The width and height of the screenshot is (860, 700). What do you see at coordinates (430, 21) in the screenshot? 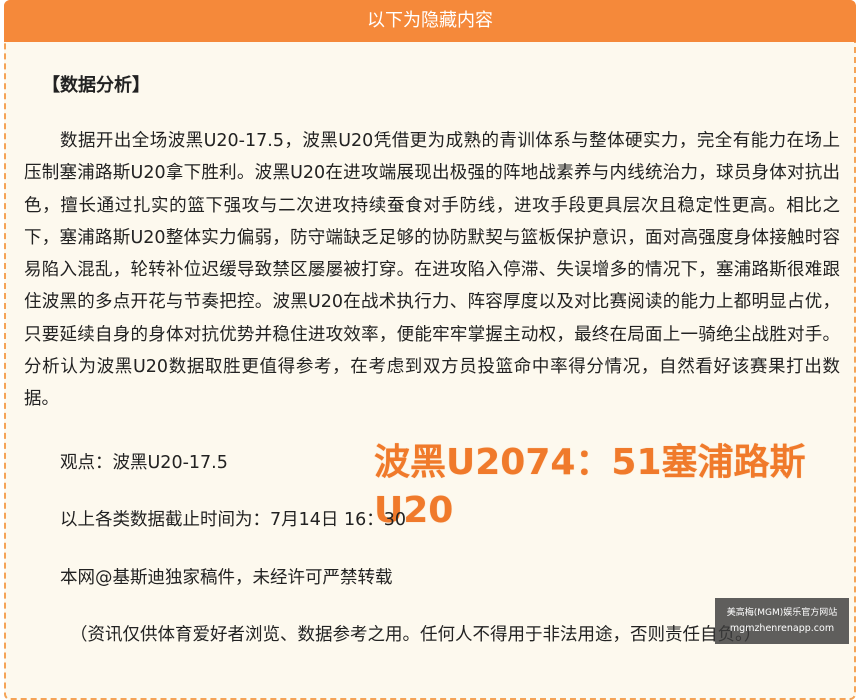
I see `hidden-content-header: 以下为隐藏内容` at bounding box center [430, 21].